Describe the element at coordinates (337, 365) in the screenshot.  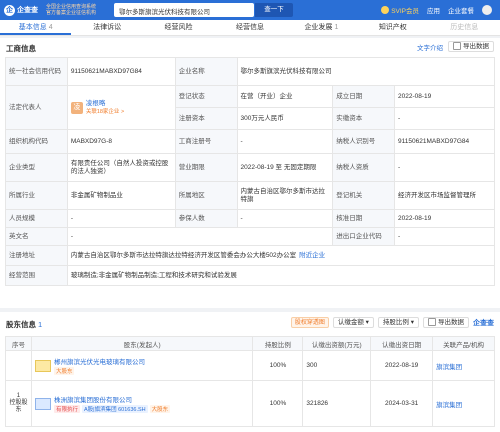
I see `amount-value: 300` at that location.